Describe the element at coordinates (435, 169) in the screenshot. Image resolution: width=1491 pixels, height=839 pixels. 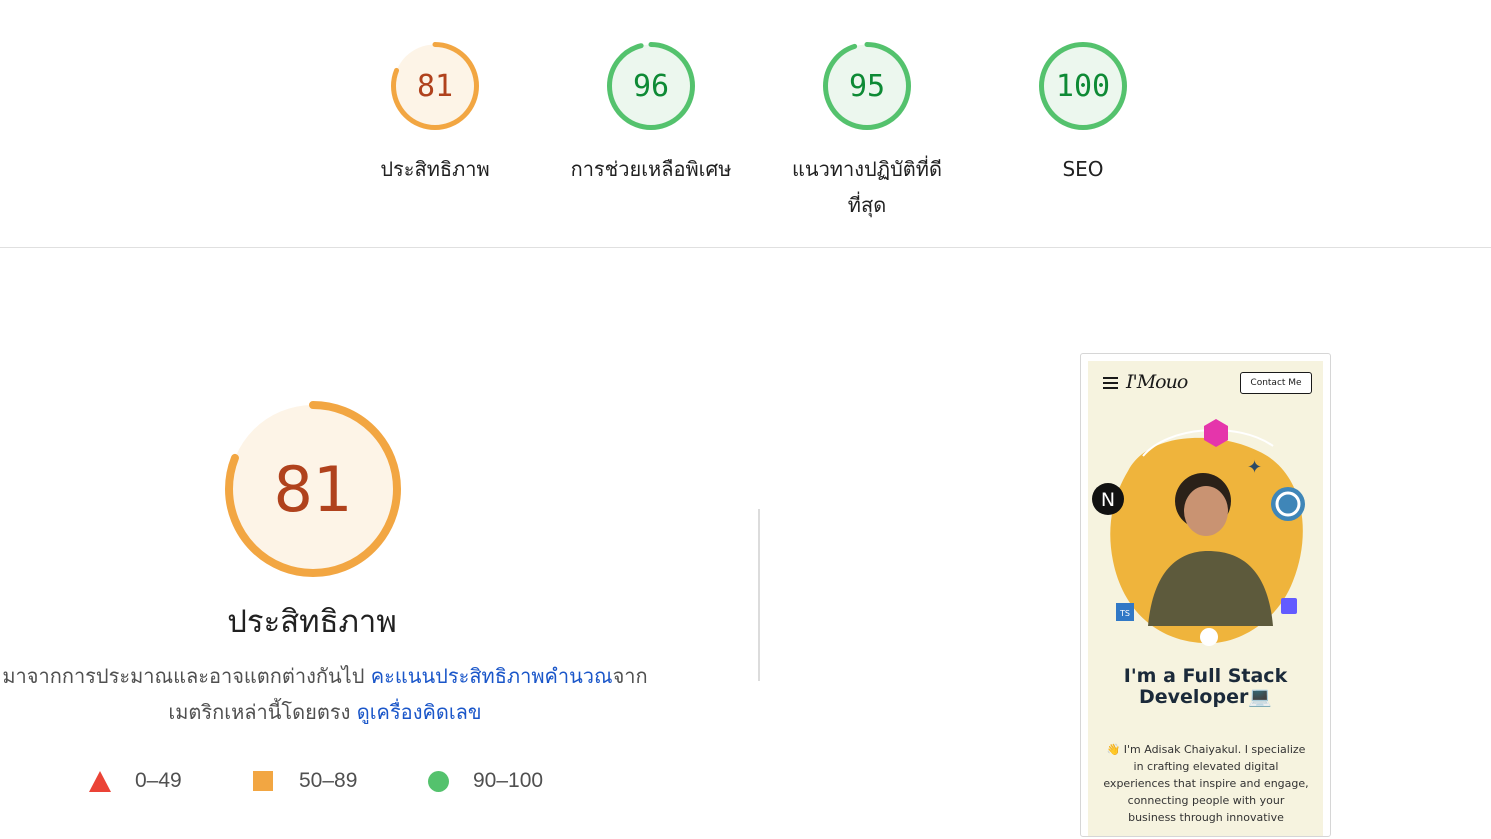
I see `gauge-label: ประสิทธิภาพ` at that location.